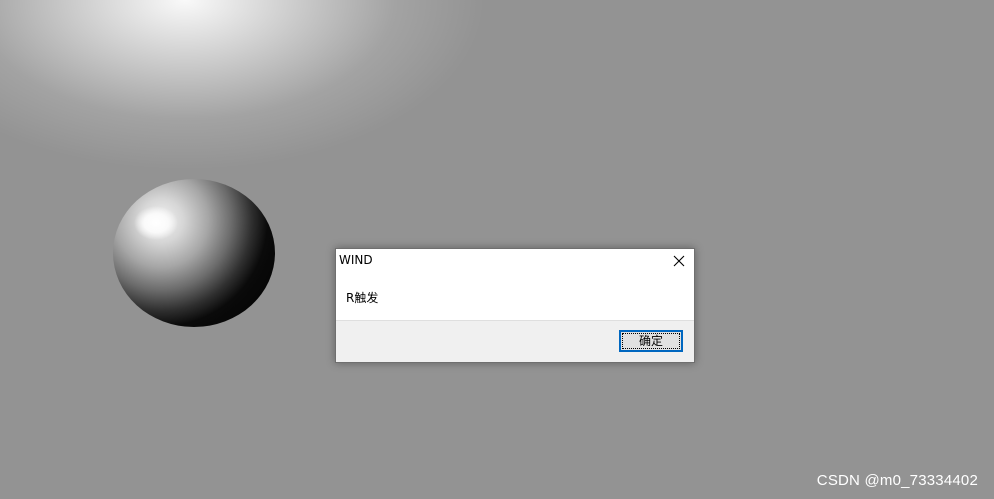 The image size is (994, 499). Describe the element at coordinates (515, 261) in the screenshot. I see `dialog-titlebar: WIND` at that location.